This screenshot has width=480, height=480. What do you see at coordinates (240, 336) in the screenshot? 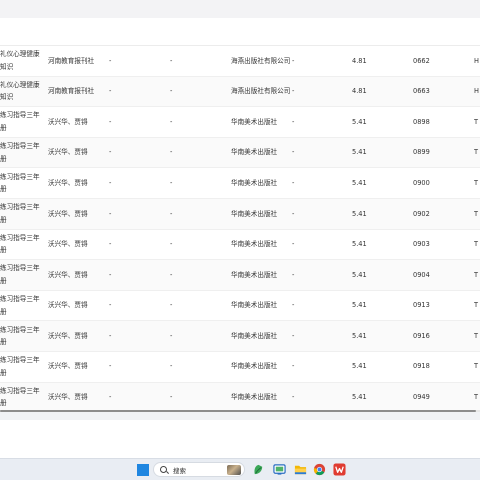
I see `table-row: 练习指导三年册 沃兴华、贾锝 - - 华南美术出版社 - 5.41 0916 T` at bounding box center [240, 336].